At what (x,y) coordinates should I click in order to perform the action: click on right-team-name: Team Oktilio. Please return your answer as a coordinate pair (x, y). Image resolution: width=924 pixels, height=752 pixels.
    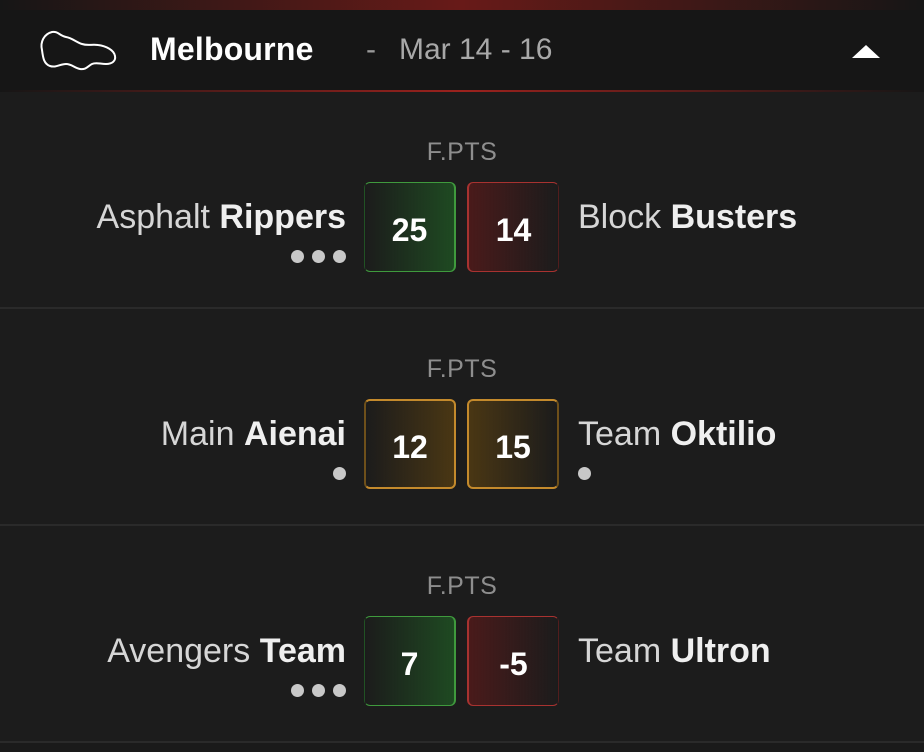
    Looking at the image, I should click on (677, 434).